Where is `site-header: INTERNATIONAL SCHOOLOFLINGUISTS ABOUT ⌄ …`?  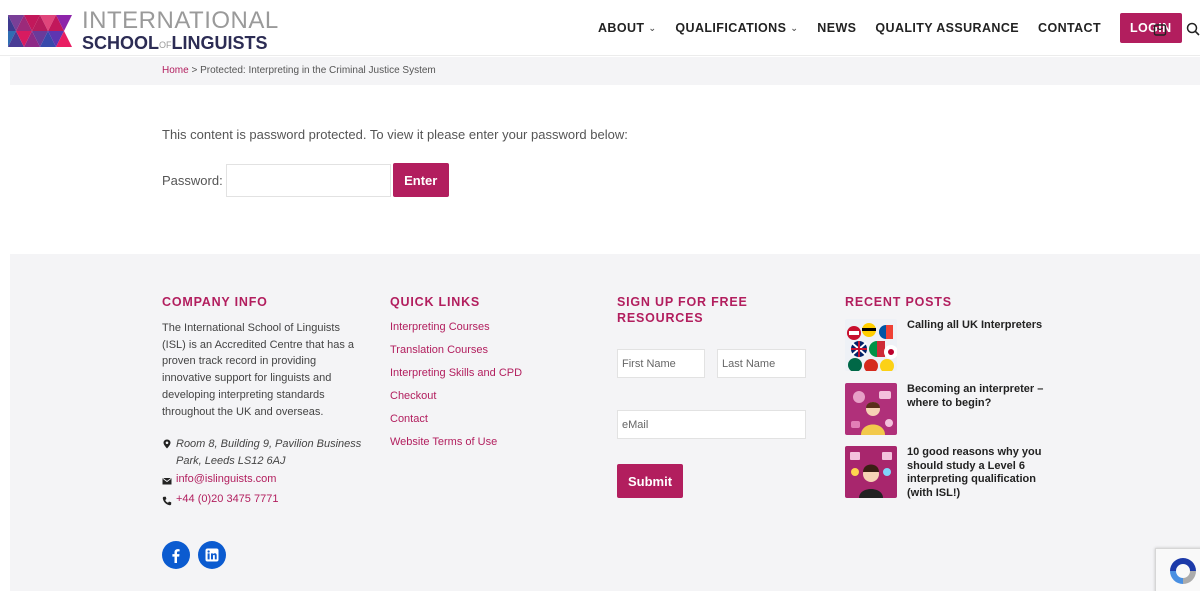 site-header: INTERNATIONAL SCHOOLOFLINGUISTS ABOUT ⌄ … is located at coordinates (600, 28).